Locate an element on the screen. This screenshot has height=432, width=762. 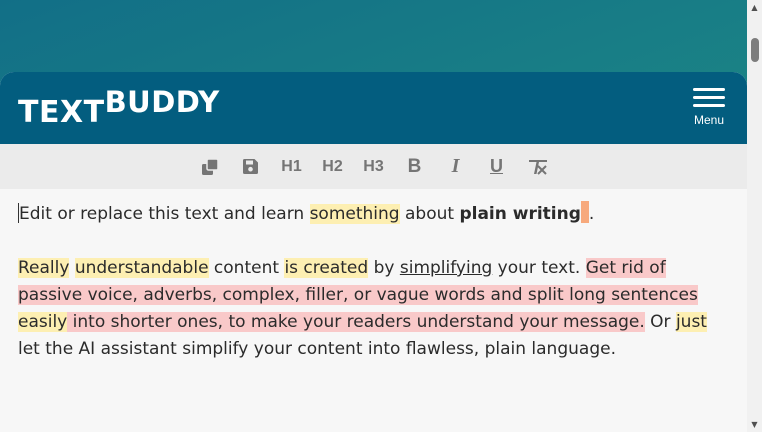
formatting-toolbar: H1 H2 H3 B I U is located at coordinates (373, 166).